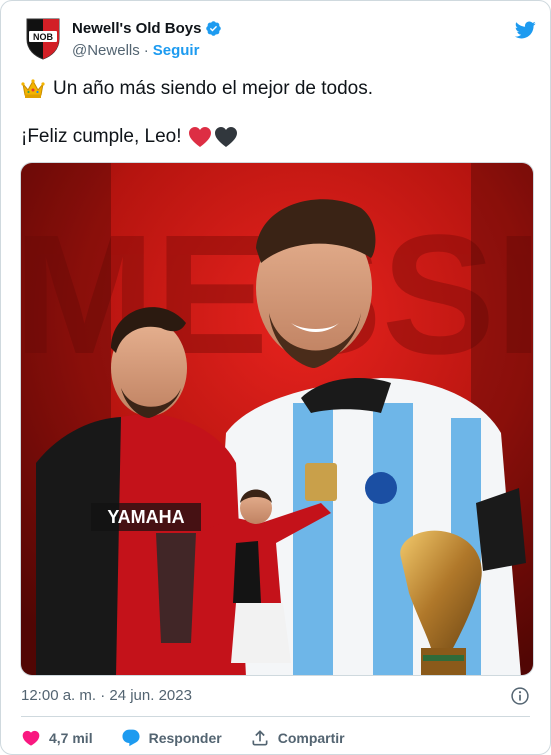 This screenshot has height=755, width=551. I want to click on reply-label: Responder, so click(185, 738).